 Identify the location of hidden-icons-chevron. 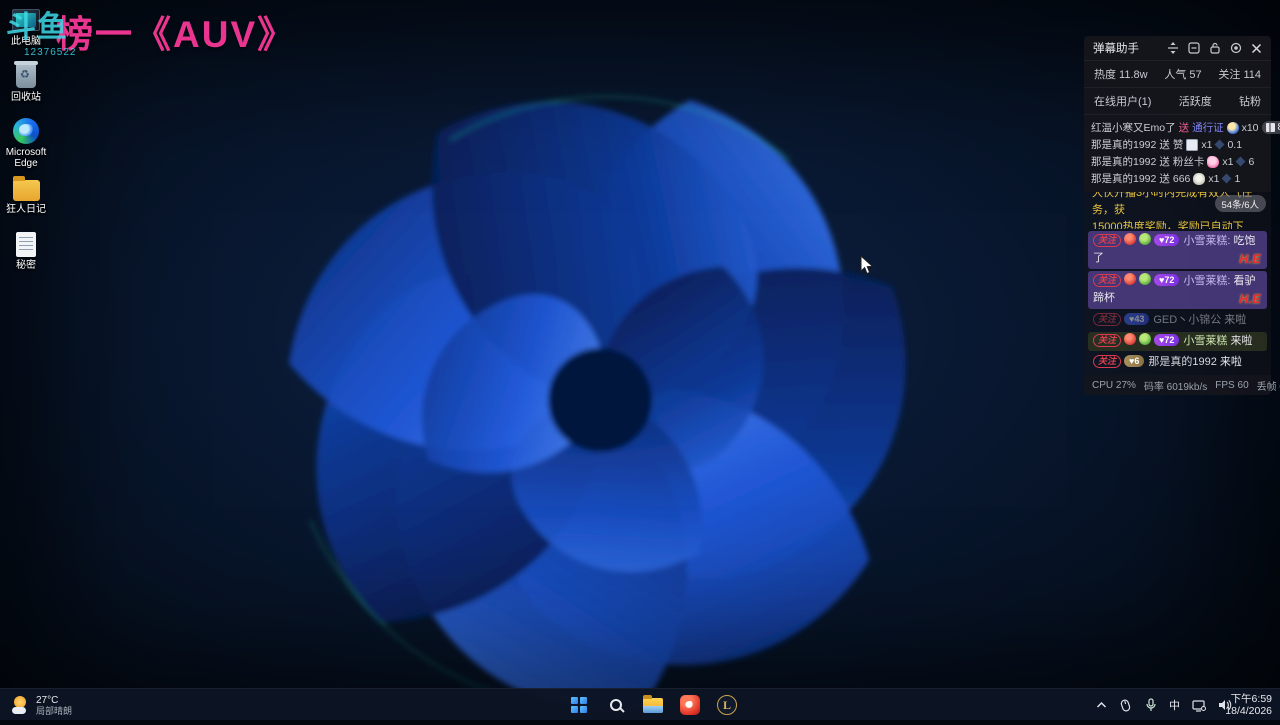
(1101, 705).